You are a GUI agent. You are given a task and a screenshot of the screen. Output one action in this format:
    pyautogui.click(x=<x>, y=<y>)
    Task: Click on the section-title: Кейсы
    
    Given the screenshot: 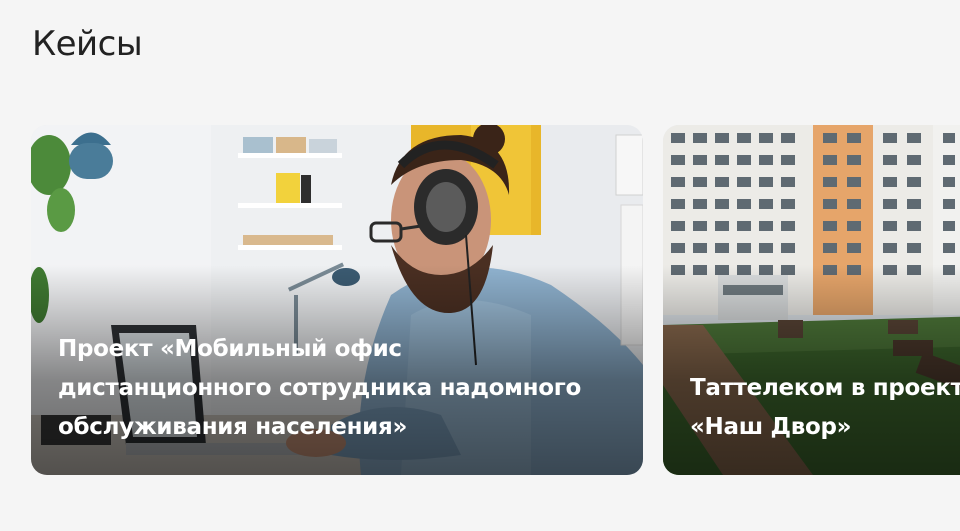 What is the action you would take?
    pyautogui.click(x=87, y=44)
    